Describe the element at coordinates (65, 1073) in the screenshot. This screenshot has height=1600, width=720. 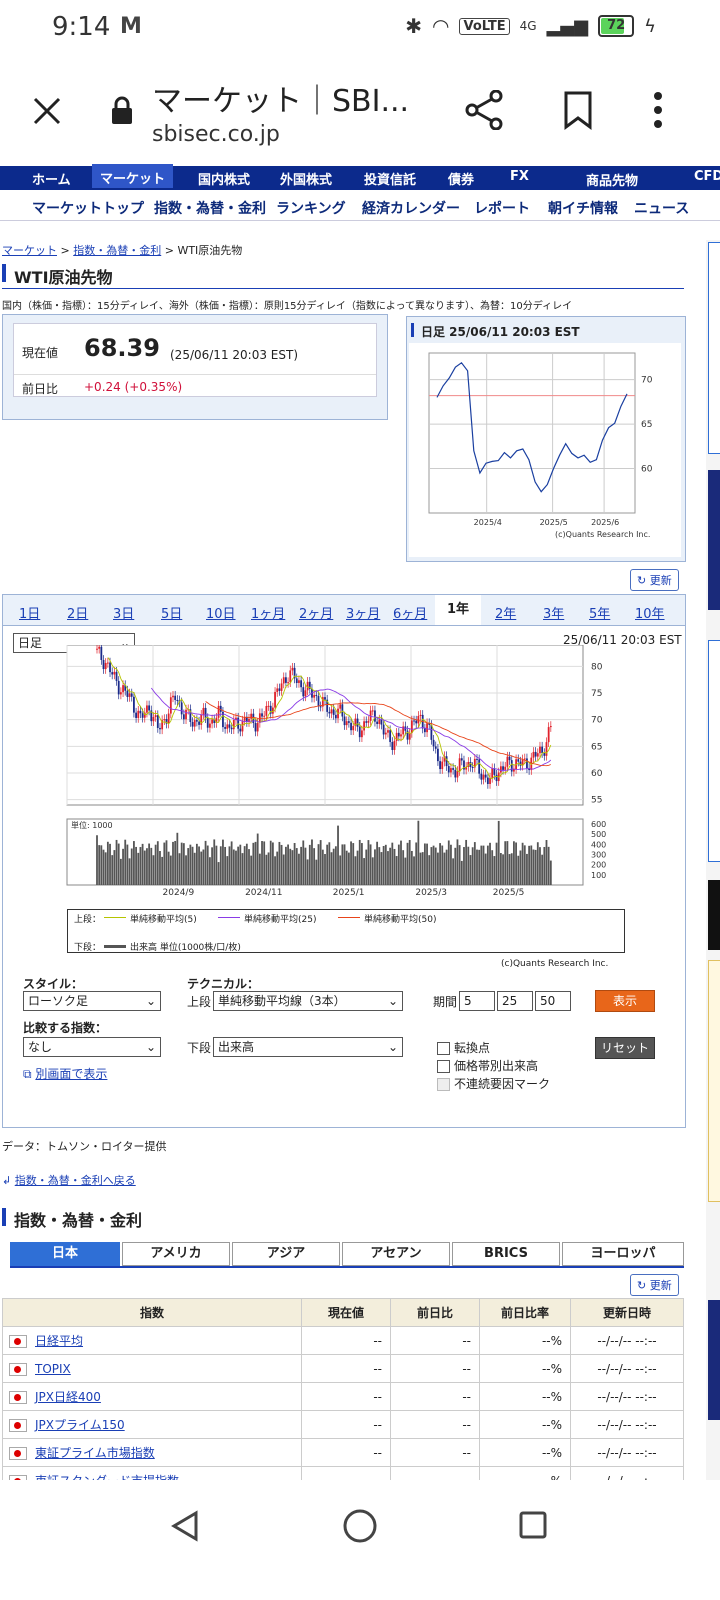
I see `open-window-link: ⧉ 別画面で表示` at that location.